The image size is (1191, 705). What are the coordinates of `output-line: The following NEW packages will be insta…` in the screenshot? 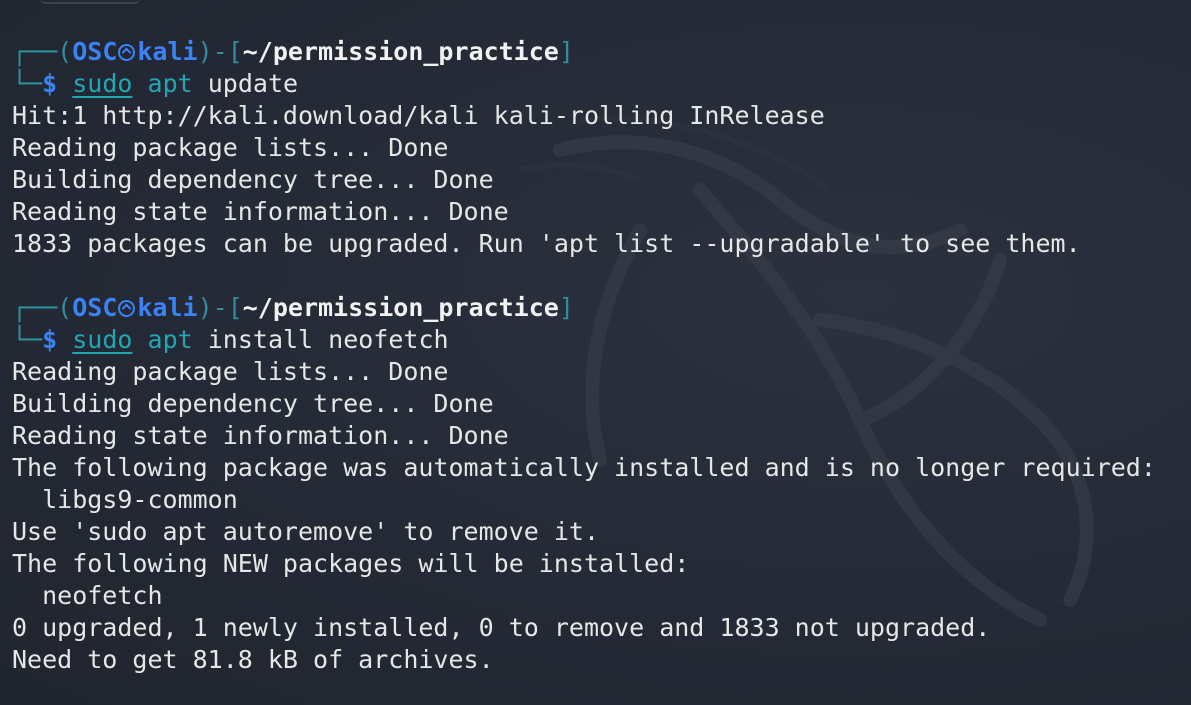 It's located at (351, 563).